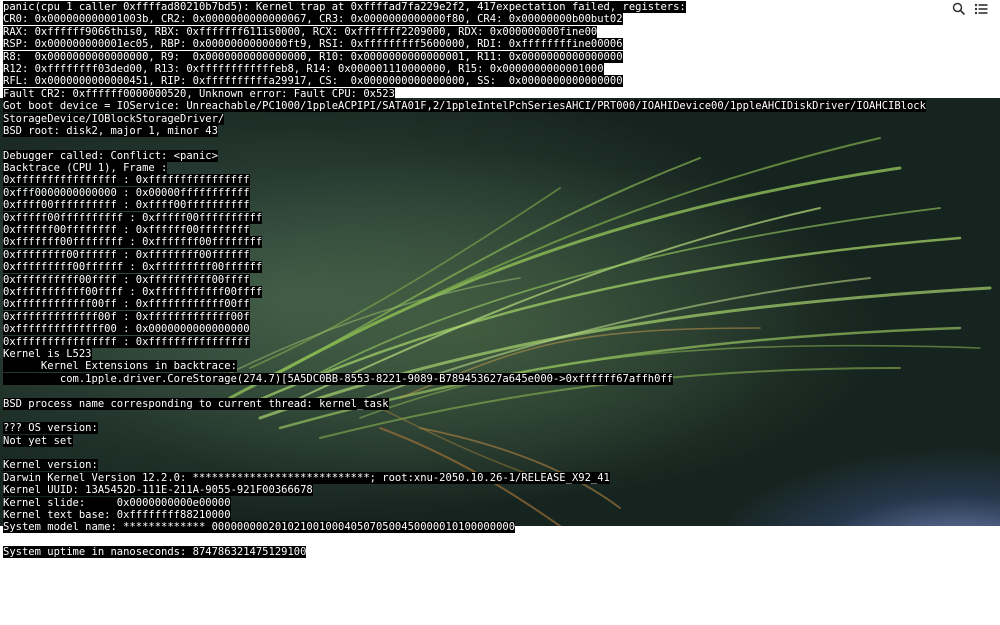 Image resolution: width=1000 pixels, height=625 pixels. What do you see at coordinates (133, 242) in the screenshot?
I see `console-line-text: 0xfffffff00ffffffff` at bounding box center [133, 242].